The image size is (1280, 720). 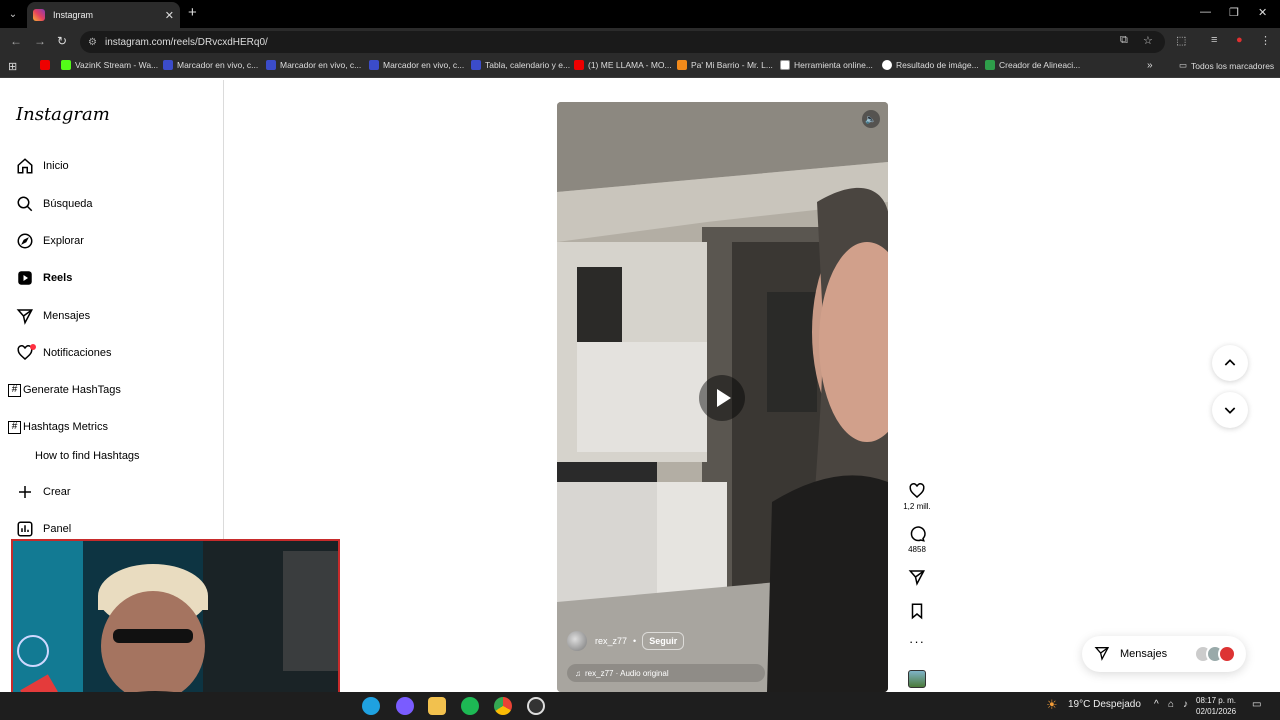 What do you see at coordinates (871, 119) in the screenshot?
I see `mute-toggle-button: 🔈` at bounding box center [871, 119].